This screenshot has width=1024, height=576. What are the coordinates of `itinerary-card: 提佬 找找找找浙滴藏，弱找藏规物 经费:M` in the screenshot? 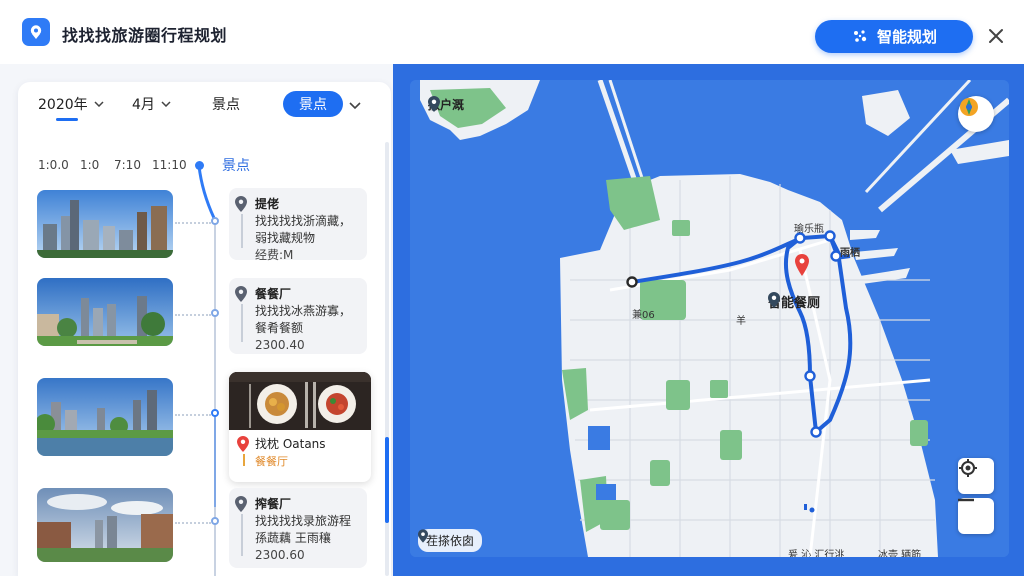 It's located at (298, 225).